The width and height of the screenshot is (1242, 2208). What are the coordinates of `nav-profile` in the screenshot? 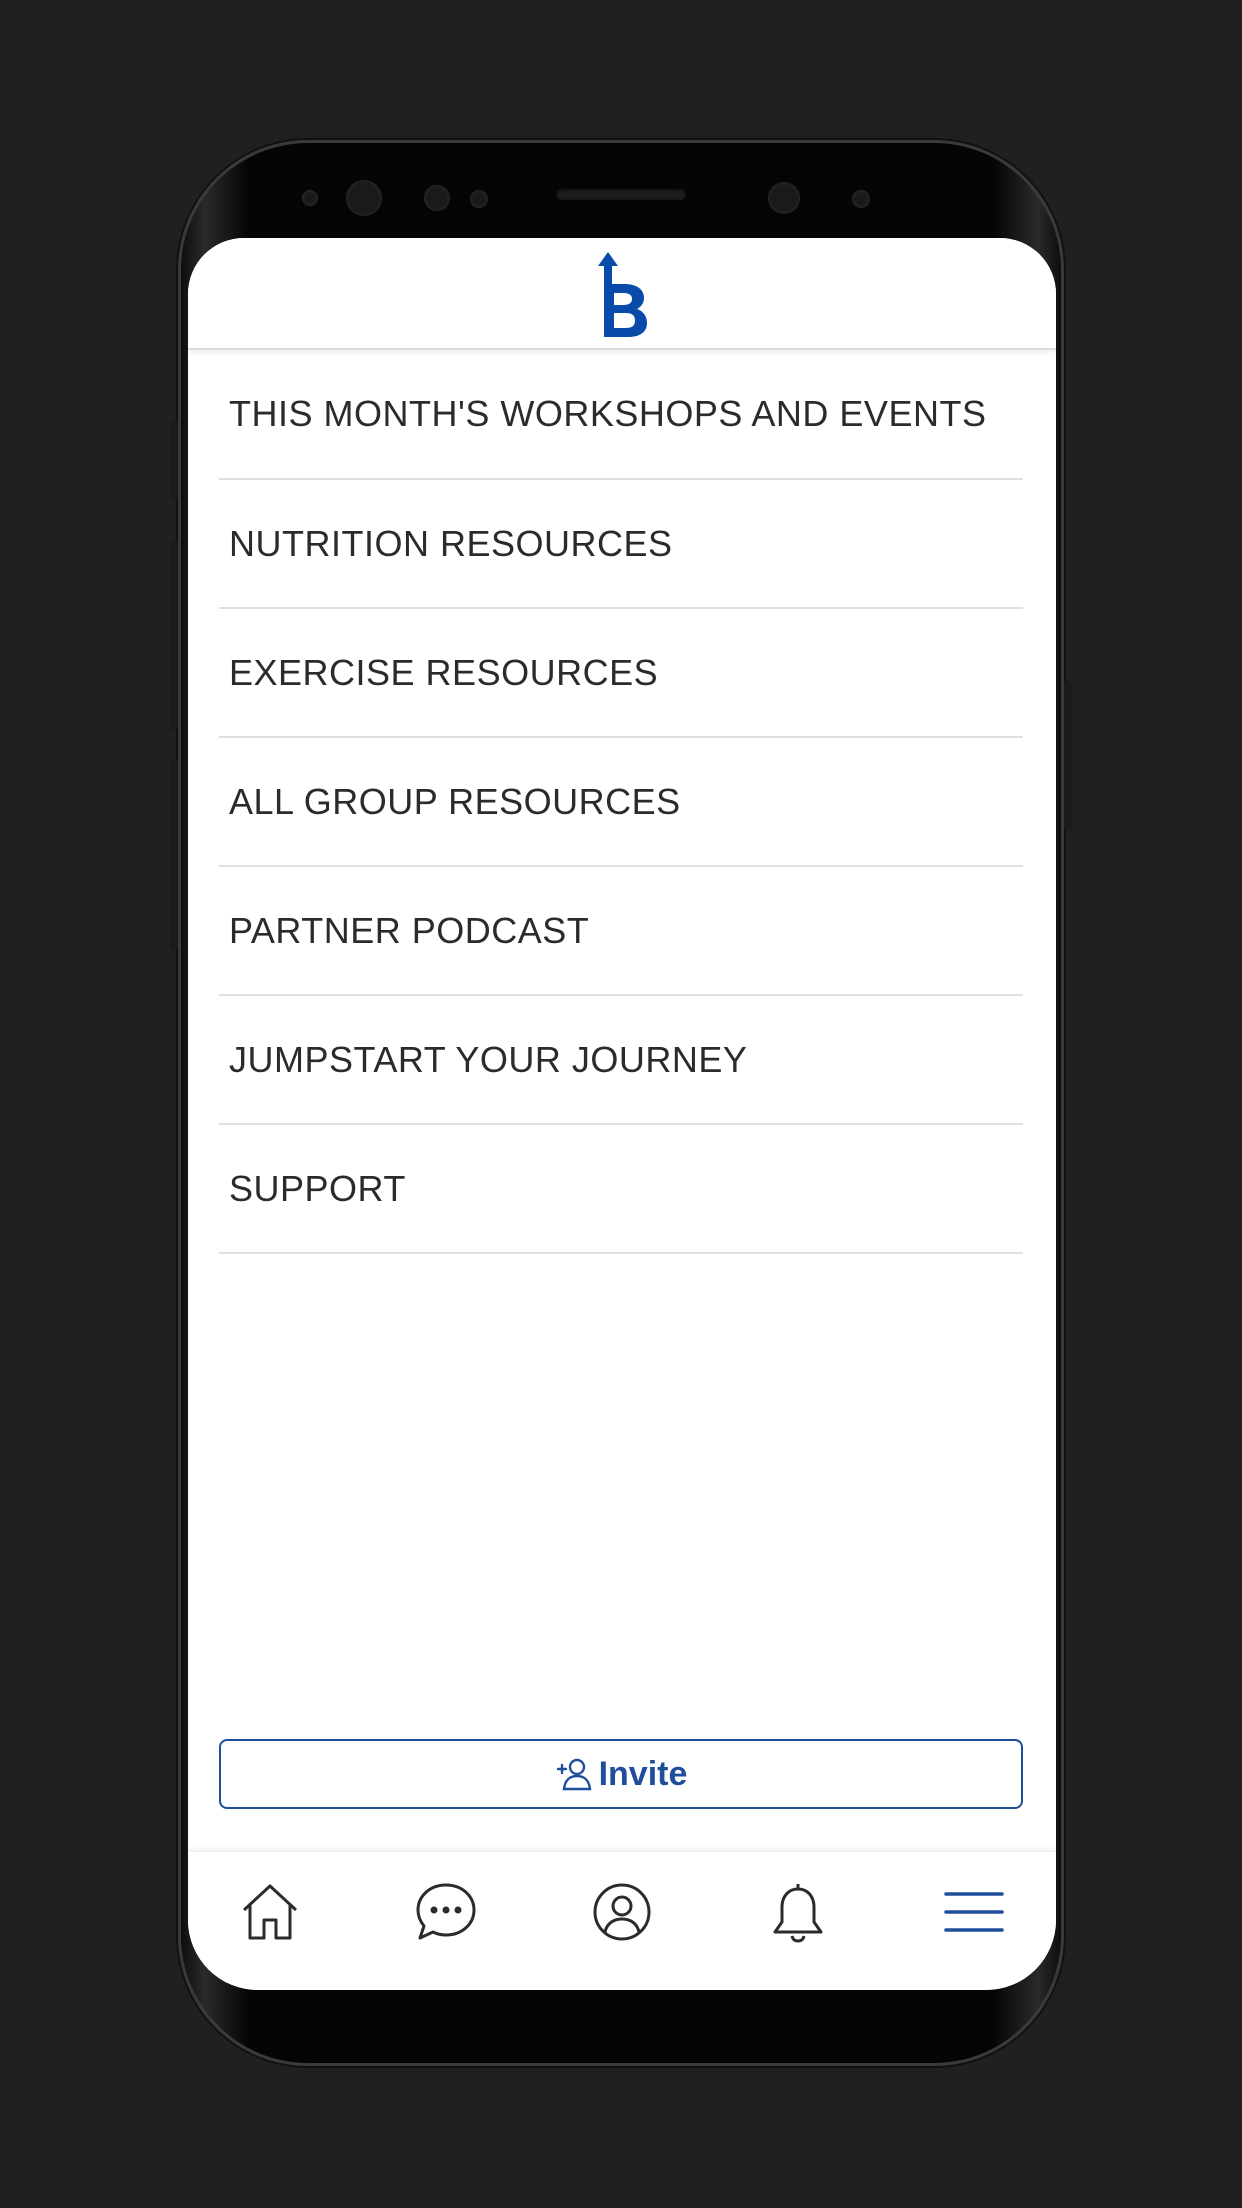 It's located at (622, 1912).